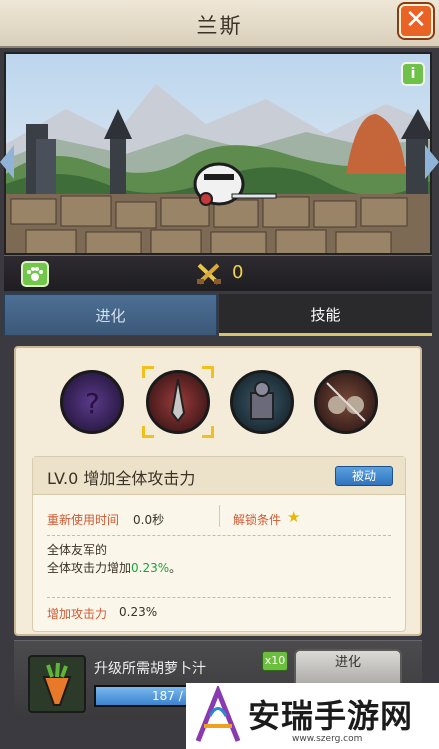 This screenshot has width=439, height=749. Describe the element at coordinates (83, 520) in the screenshot. I see `cooldown-label: 重新使用时间` at that location.